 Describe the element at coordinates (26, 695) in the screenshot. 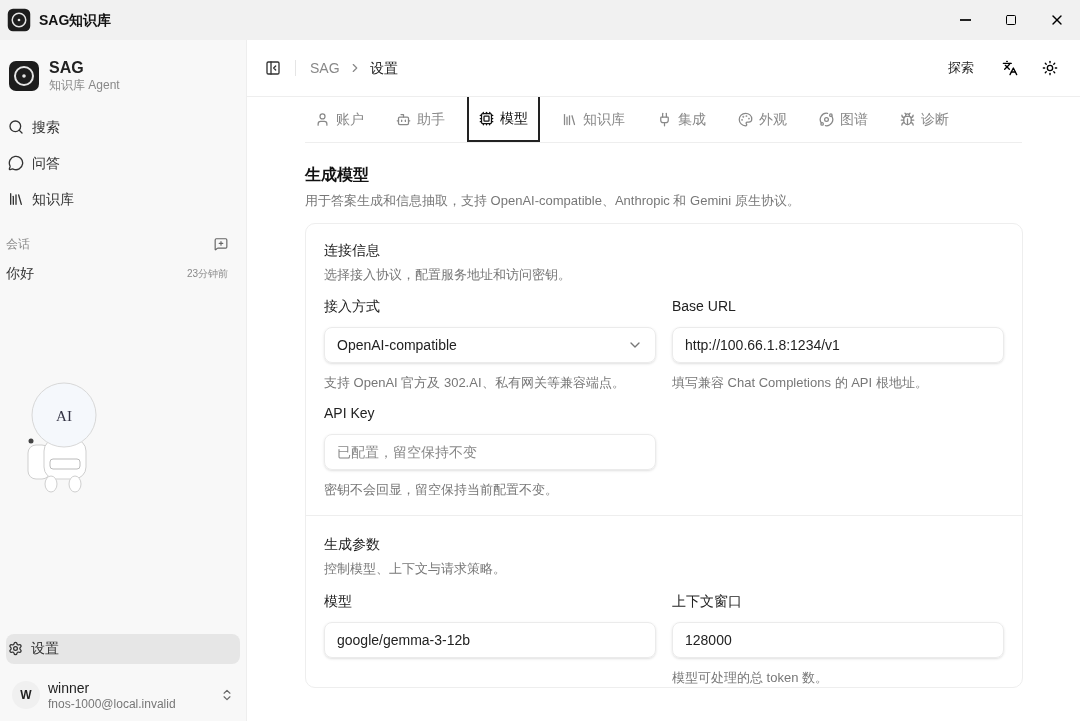

I see `user-avatar: W` at that location.